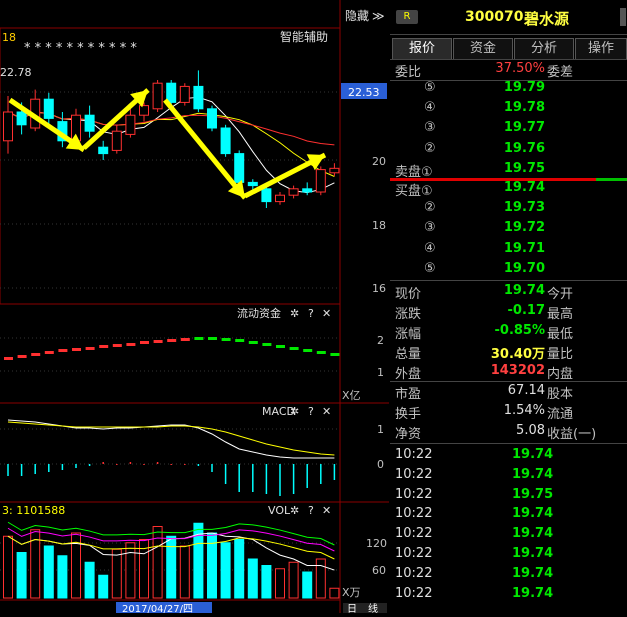 The width and height of the screenshot is (627, 617). I want to click on moving-average-lines, so click(171, 145).